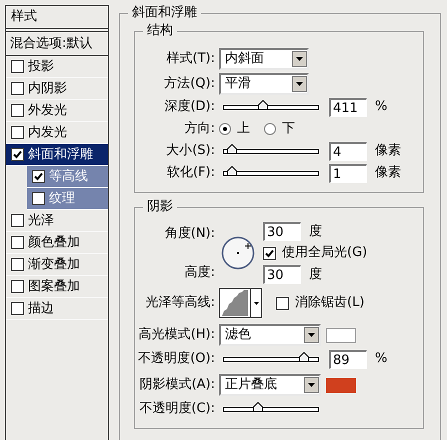 The height and width of the screenshot is (440, 447). What do you see at coordinates (238, 253) in the screenshot?
I see `angle-dial-icon` at bounding box center [238, 253].